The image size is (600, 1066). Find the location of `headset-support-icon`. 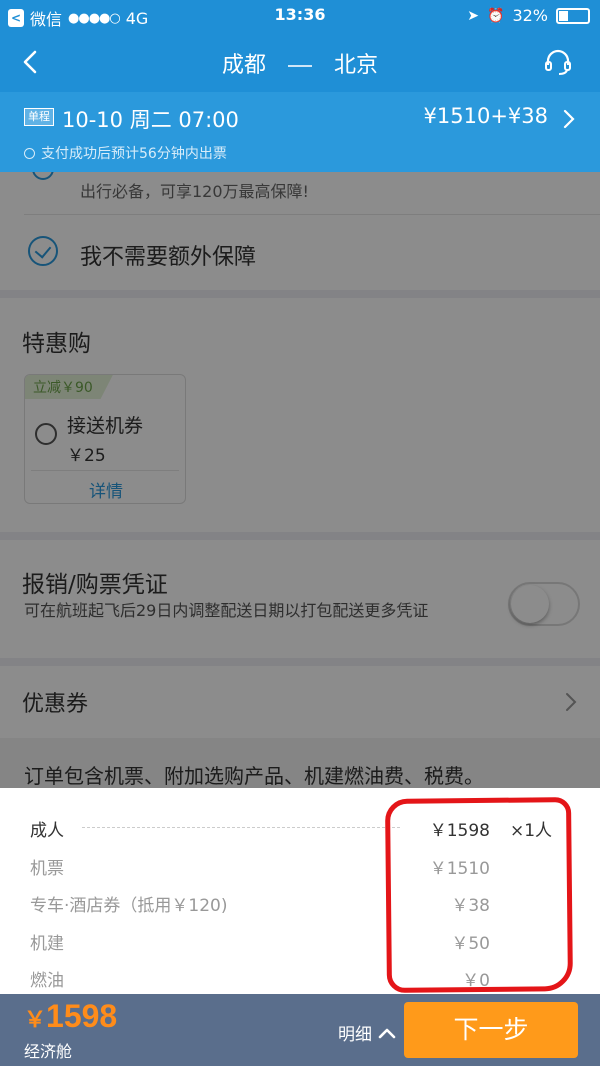

headset-support-icon is located at coordinates (558, 62).